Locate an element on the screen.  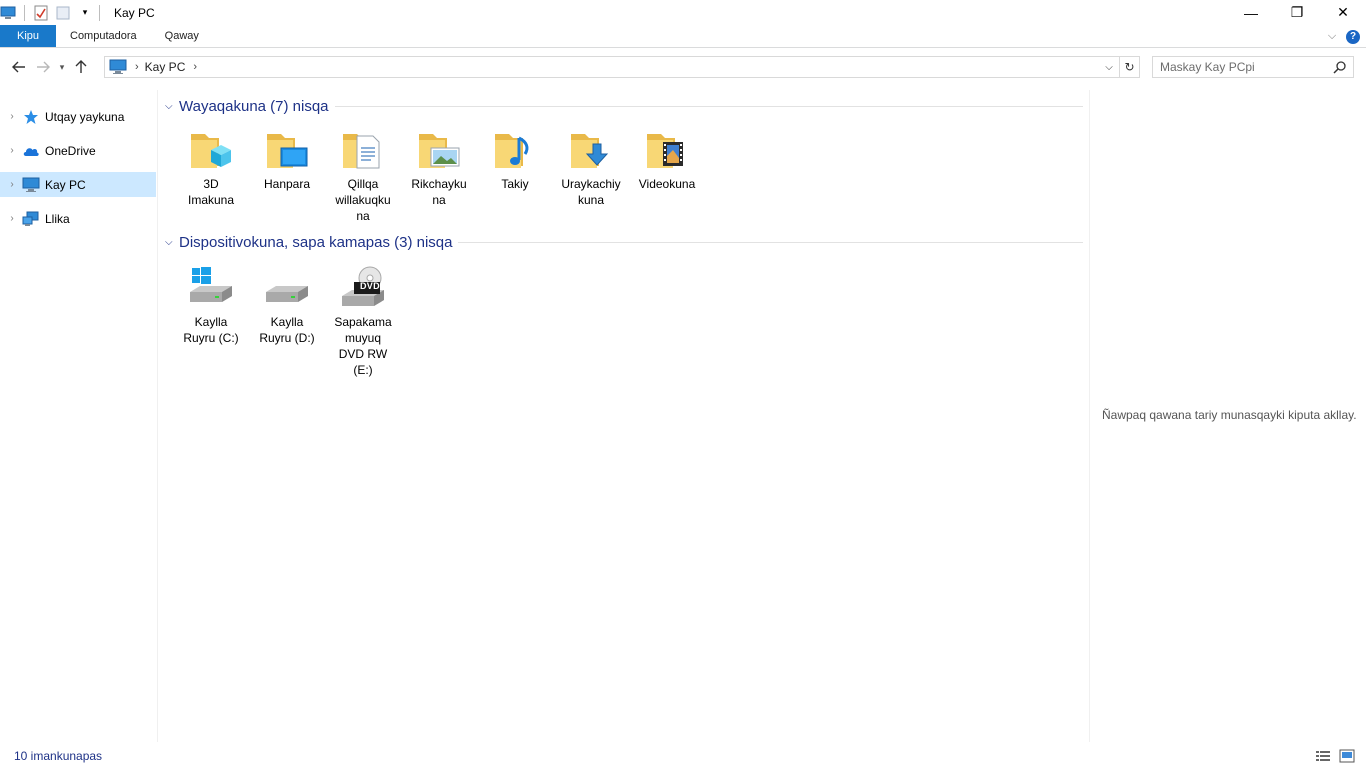
minimize-button: — is located at coordinates (1251, 12).